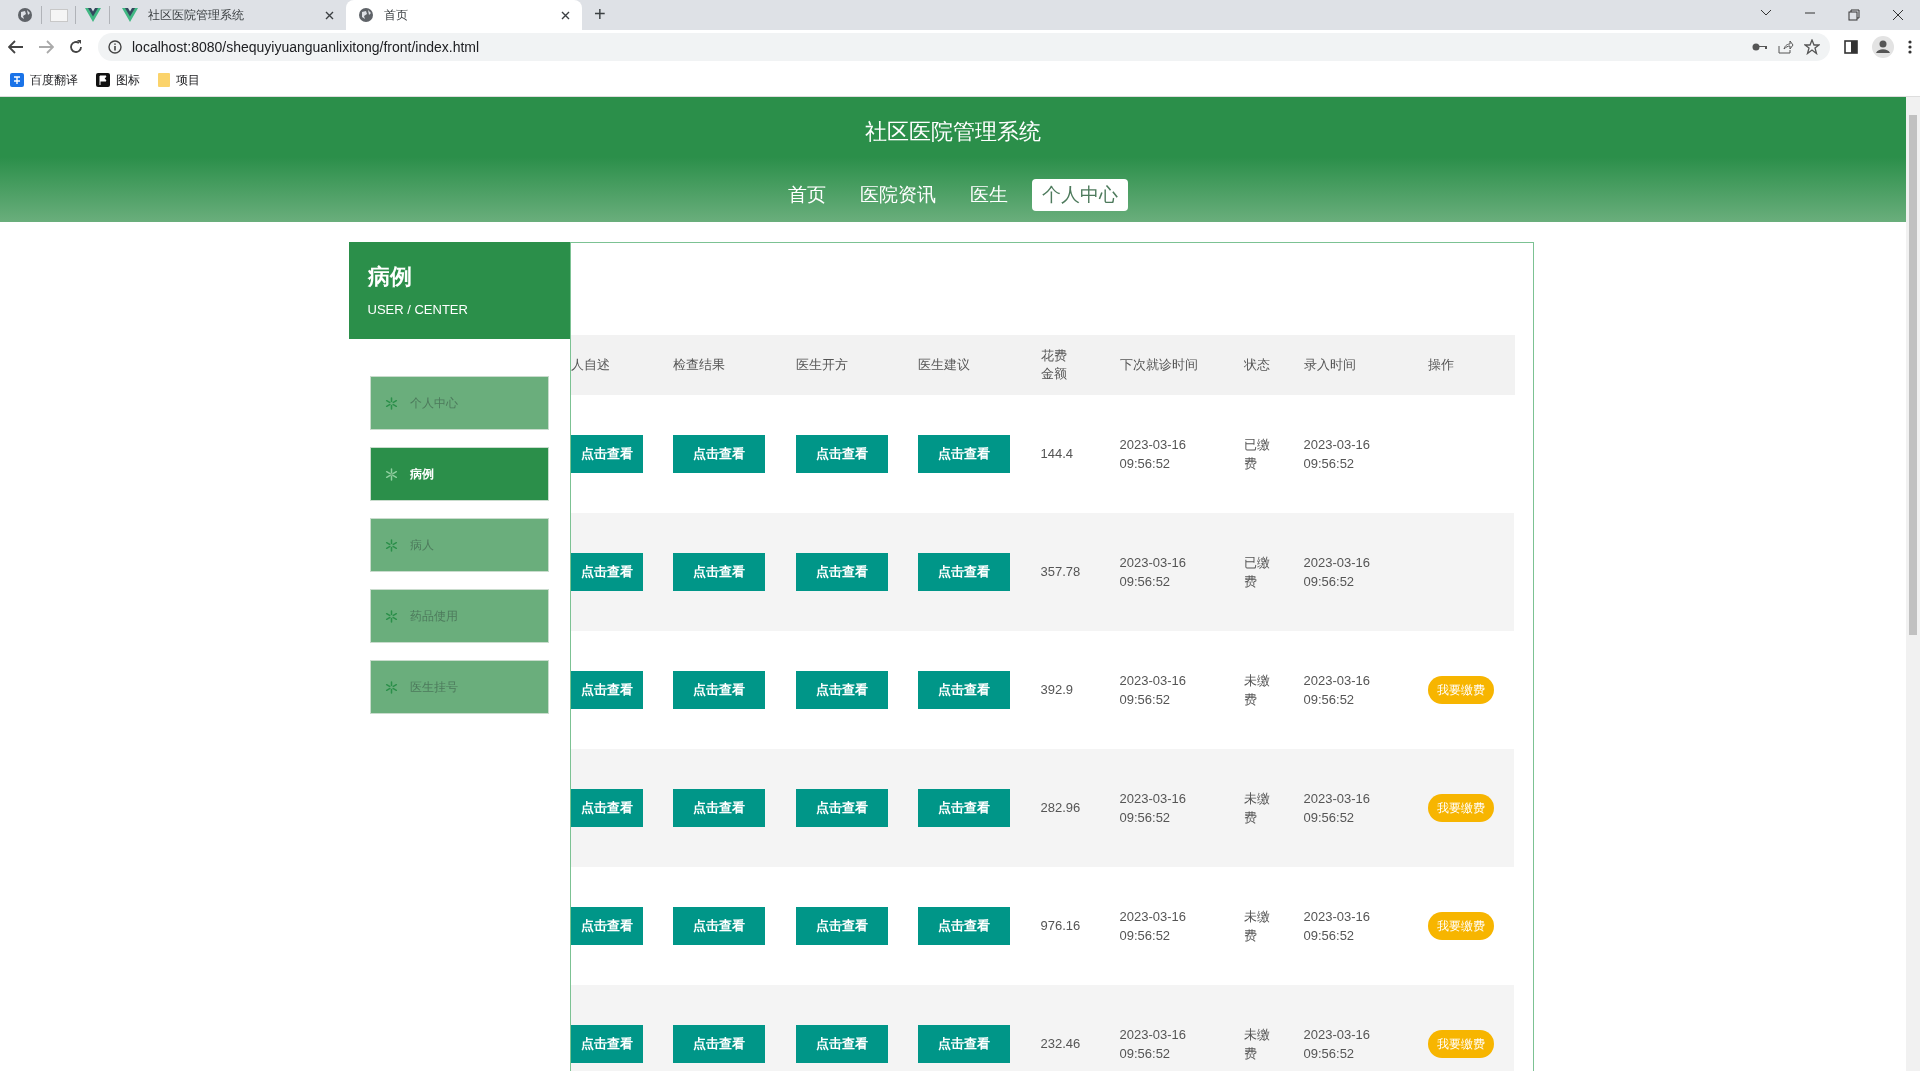 This screenshot has height=1072, width=1920. I want to click on sidebar-subtitle: USER / CENTER, so click(418, 309).